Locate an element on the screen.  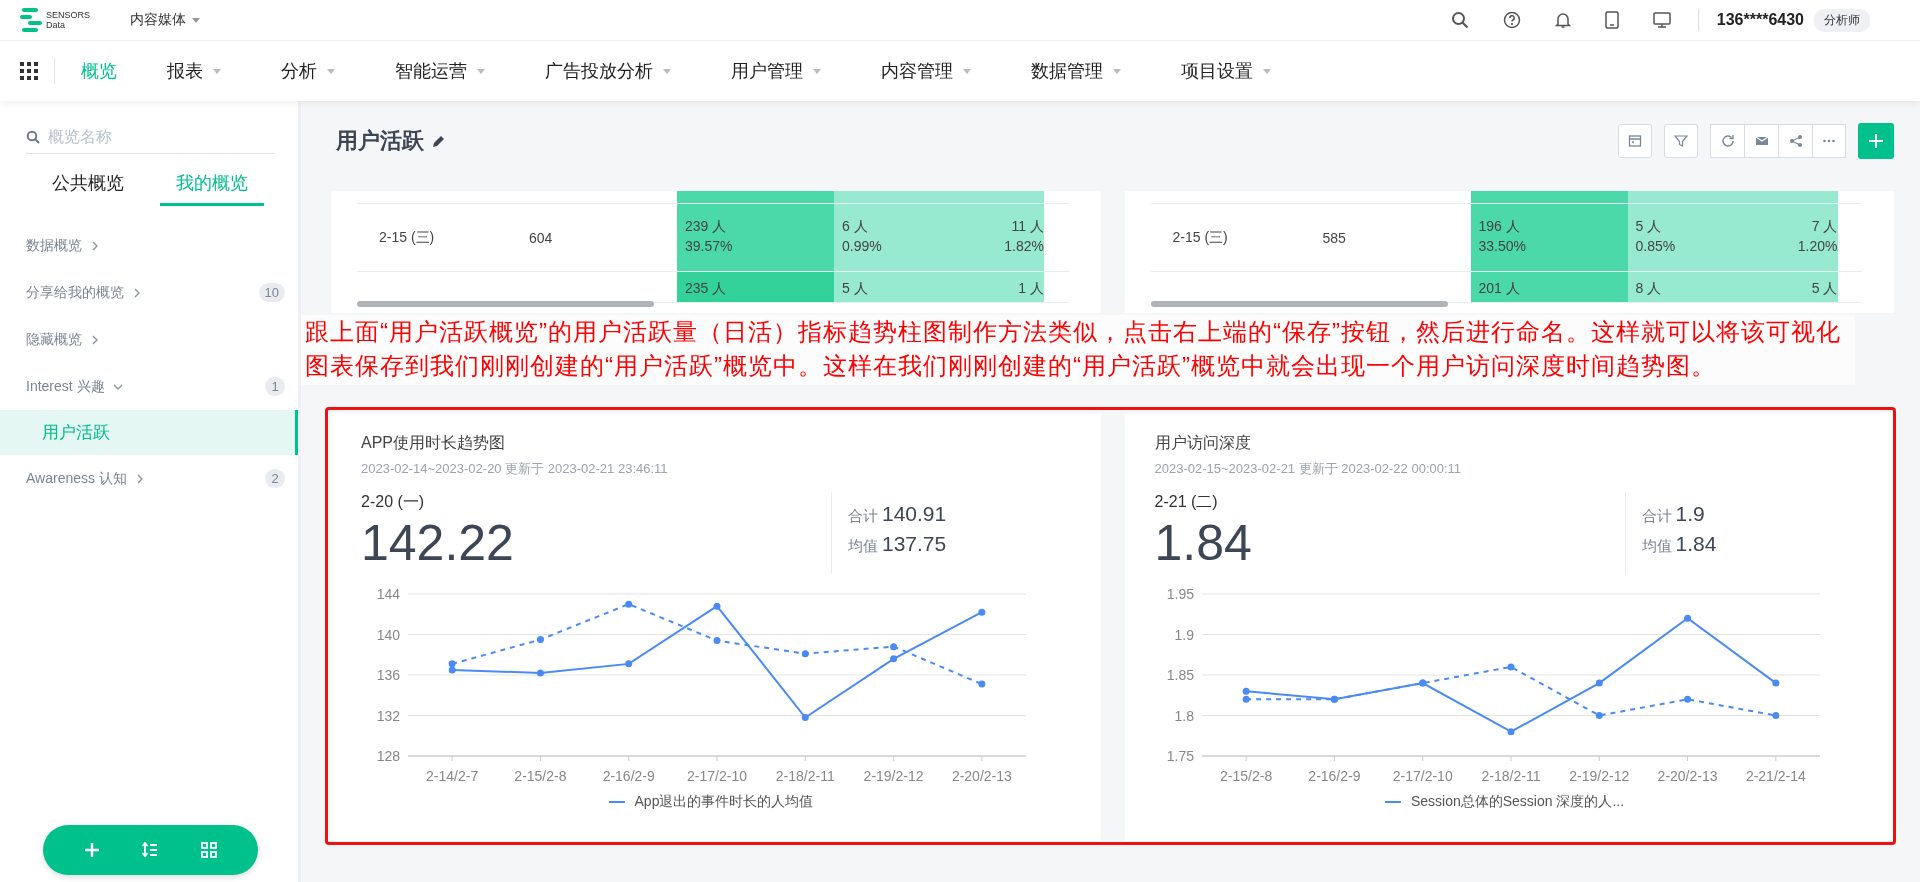
logo-text: SENSORS is located at coordinates (68, 15).